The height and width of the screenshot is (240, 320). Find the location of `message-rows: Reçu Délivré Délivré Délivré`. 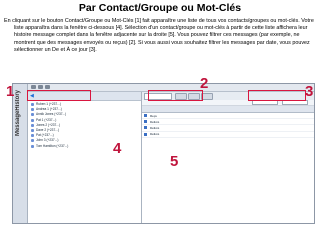

message-rows: Reçu Délivré Délivré Délivré is located at coordinates (228, 125).